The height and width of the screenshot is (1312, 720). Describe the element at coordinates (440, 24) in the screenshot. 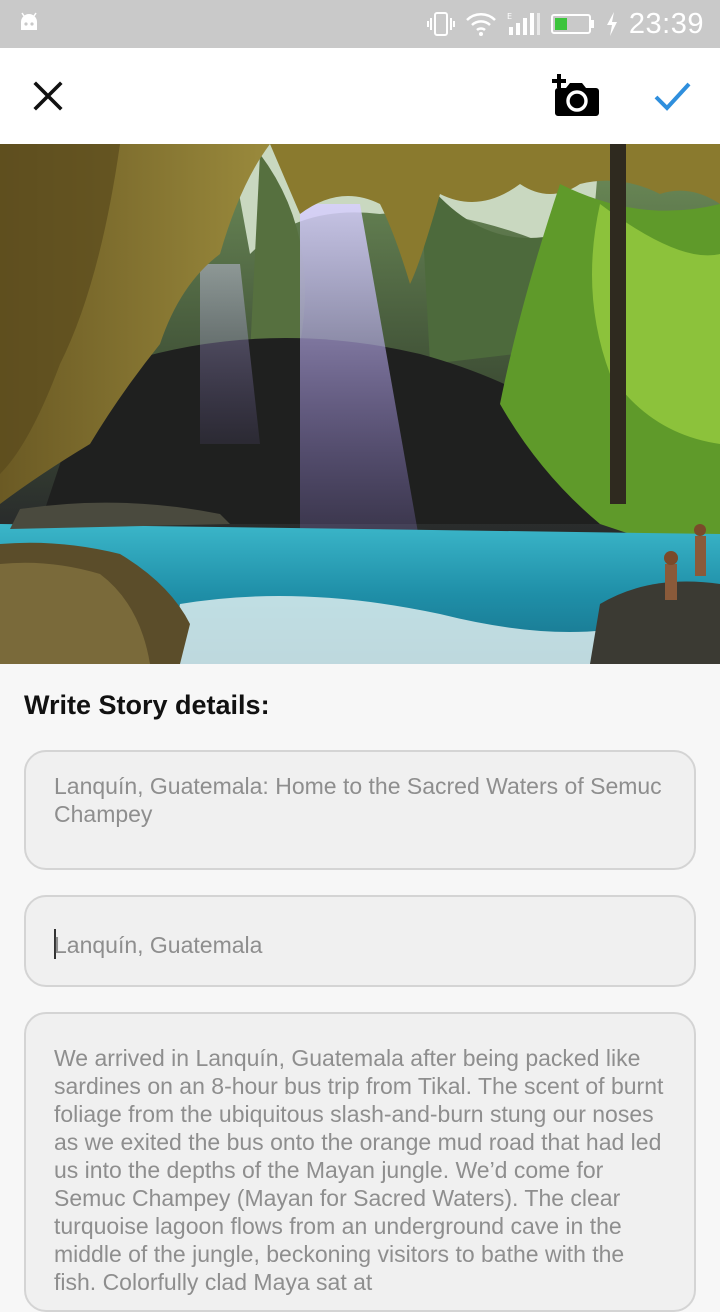

I see `vibrate-icon` at that location.